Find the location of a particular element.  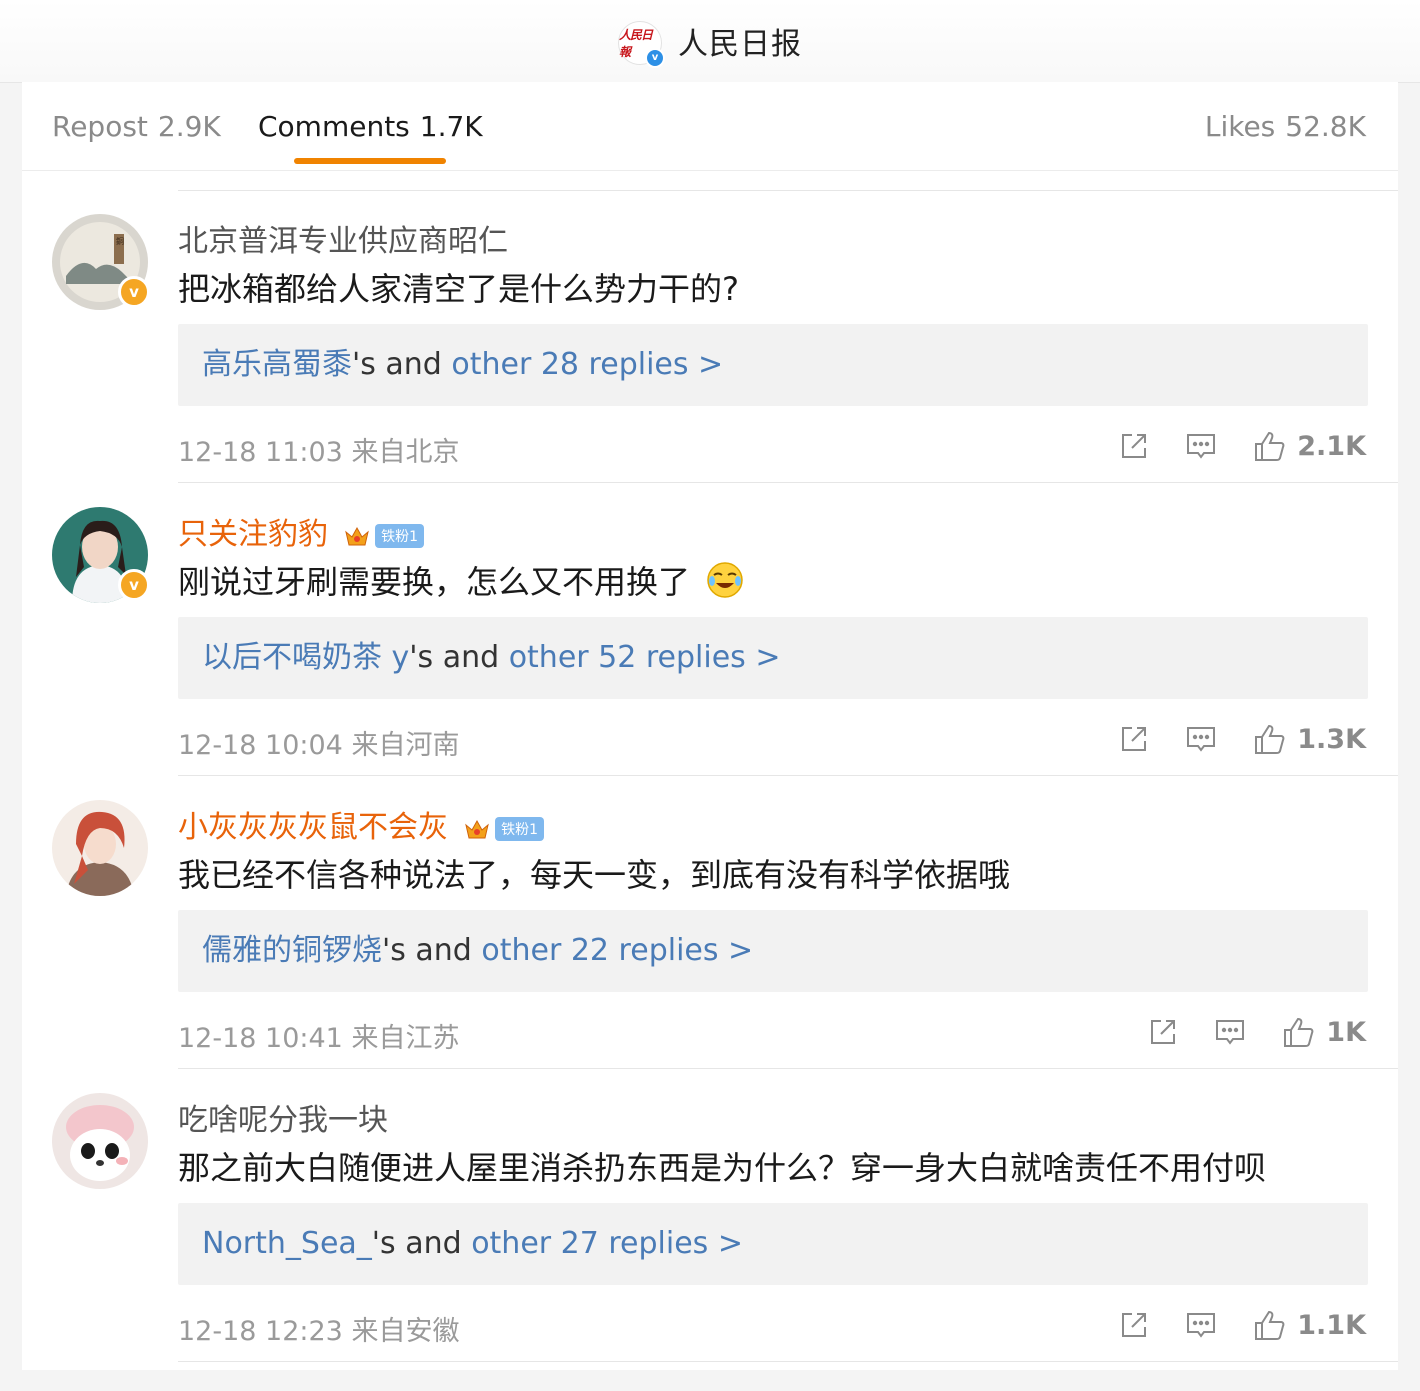

comment-actions: 1K is located at coordinates (1239, 1032).